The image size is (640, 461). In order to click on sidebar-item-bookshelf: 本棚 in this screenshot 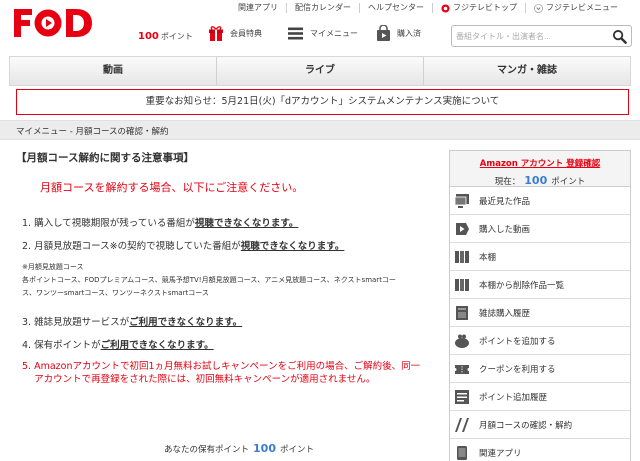, I will do `click(540, 257)`.